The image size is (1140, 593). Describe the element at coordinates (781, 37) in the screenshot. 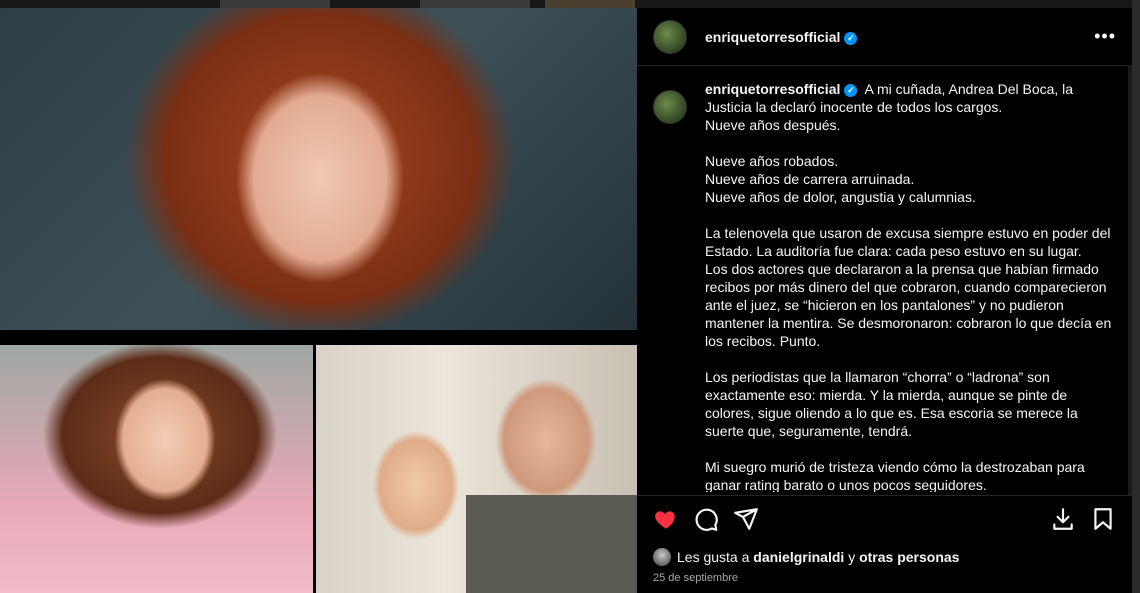

I see `username-link: enriquetorresofficial ✓` at that location.